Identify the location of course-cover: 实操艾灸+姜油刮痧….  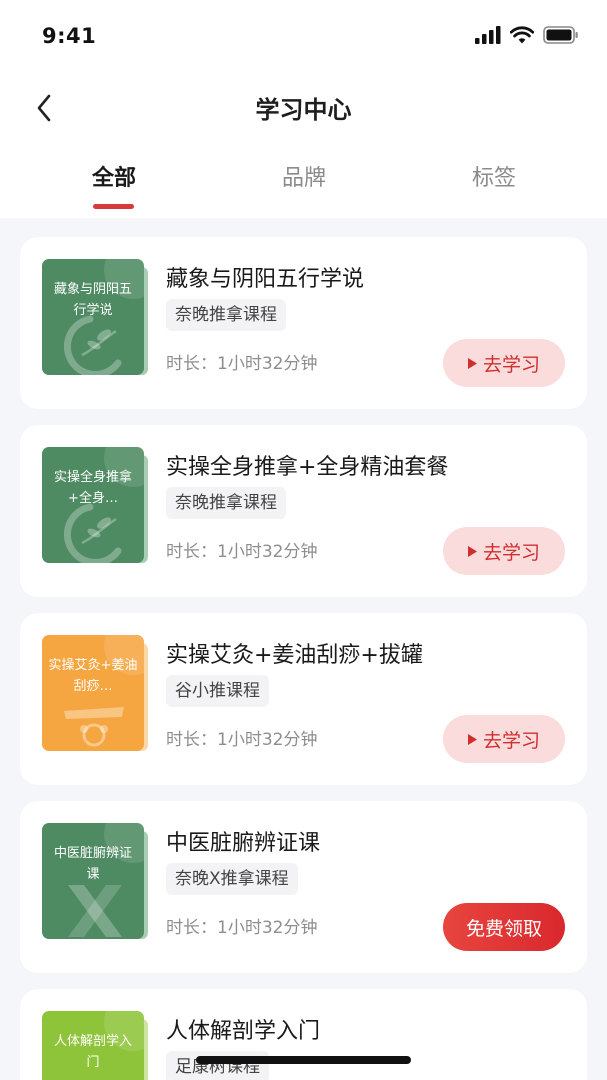
(96, 694).